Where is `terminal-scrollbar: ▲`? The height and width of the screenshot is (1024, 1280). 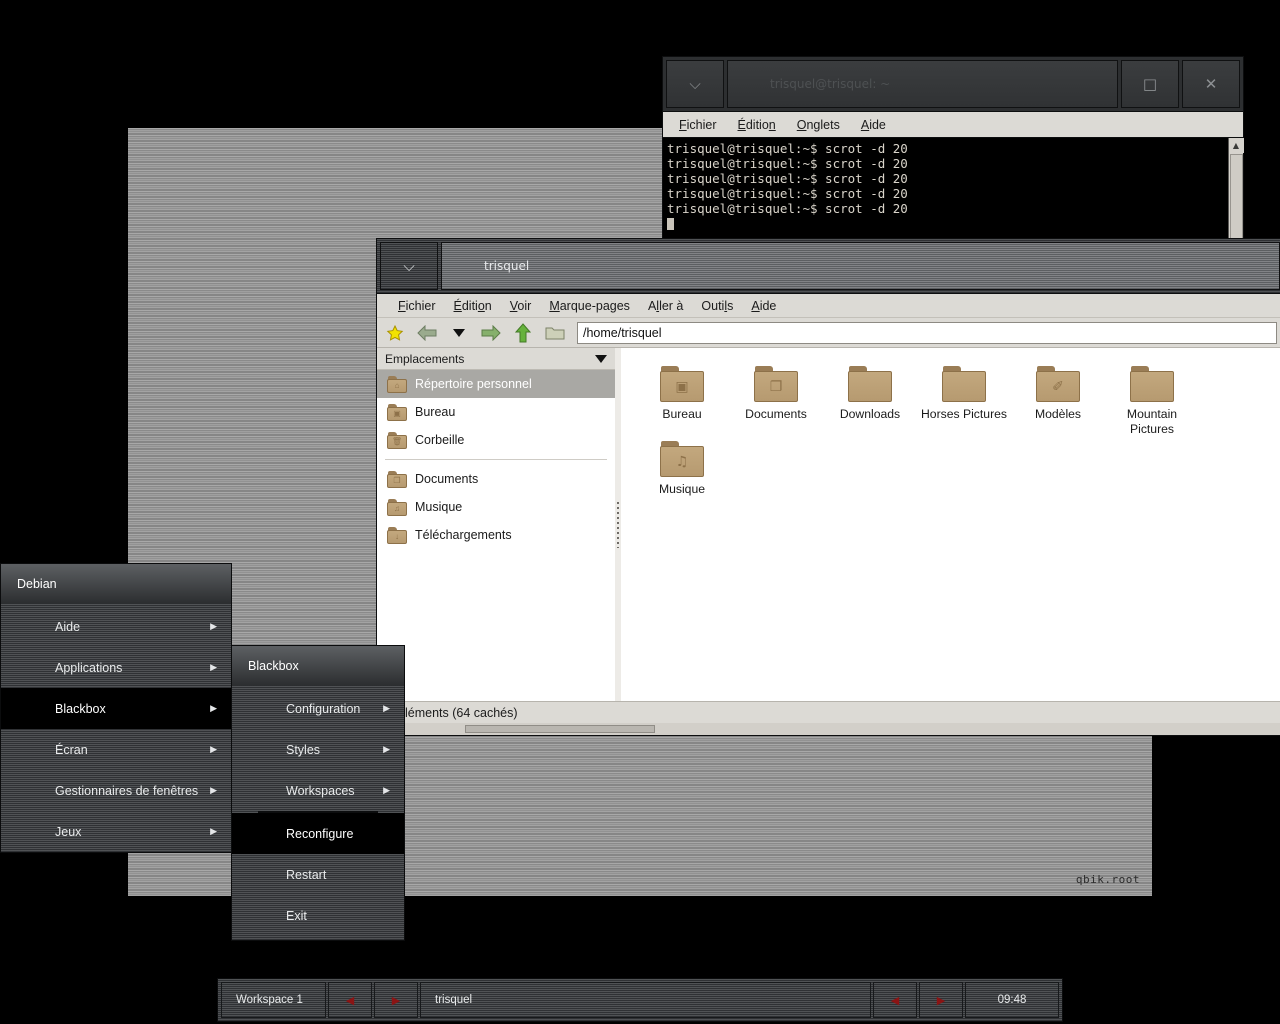
terminal-scrollbar: ▲ is located at coordinates (1236, 193).